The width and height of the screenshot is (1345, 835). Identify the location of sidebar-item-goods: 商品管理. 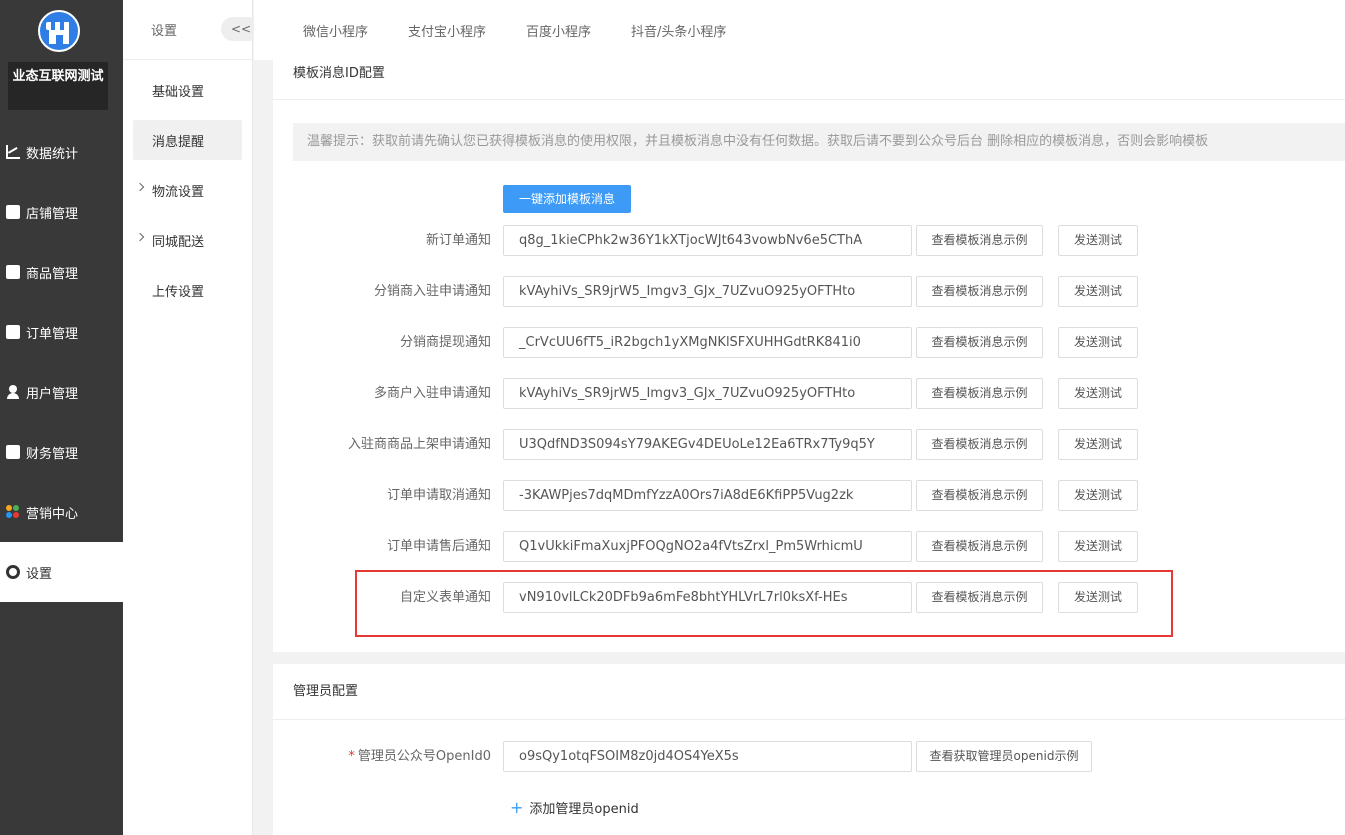
(61, 272).